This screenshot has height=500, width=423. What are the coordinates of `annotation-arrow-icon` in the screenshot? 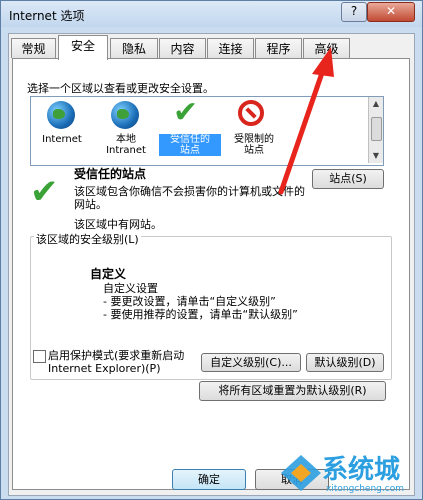 It's located at (306, 121).